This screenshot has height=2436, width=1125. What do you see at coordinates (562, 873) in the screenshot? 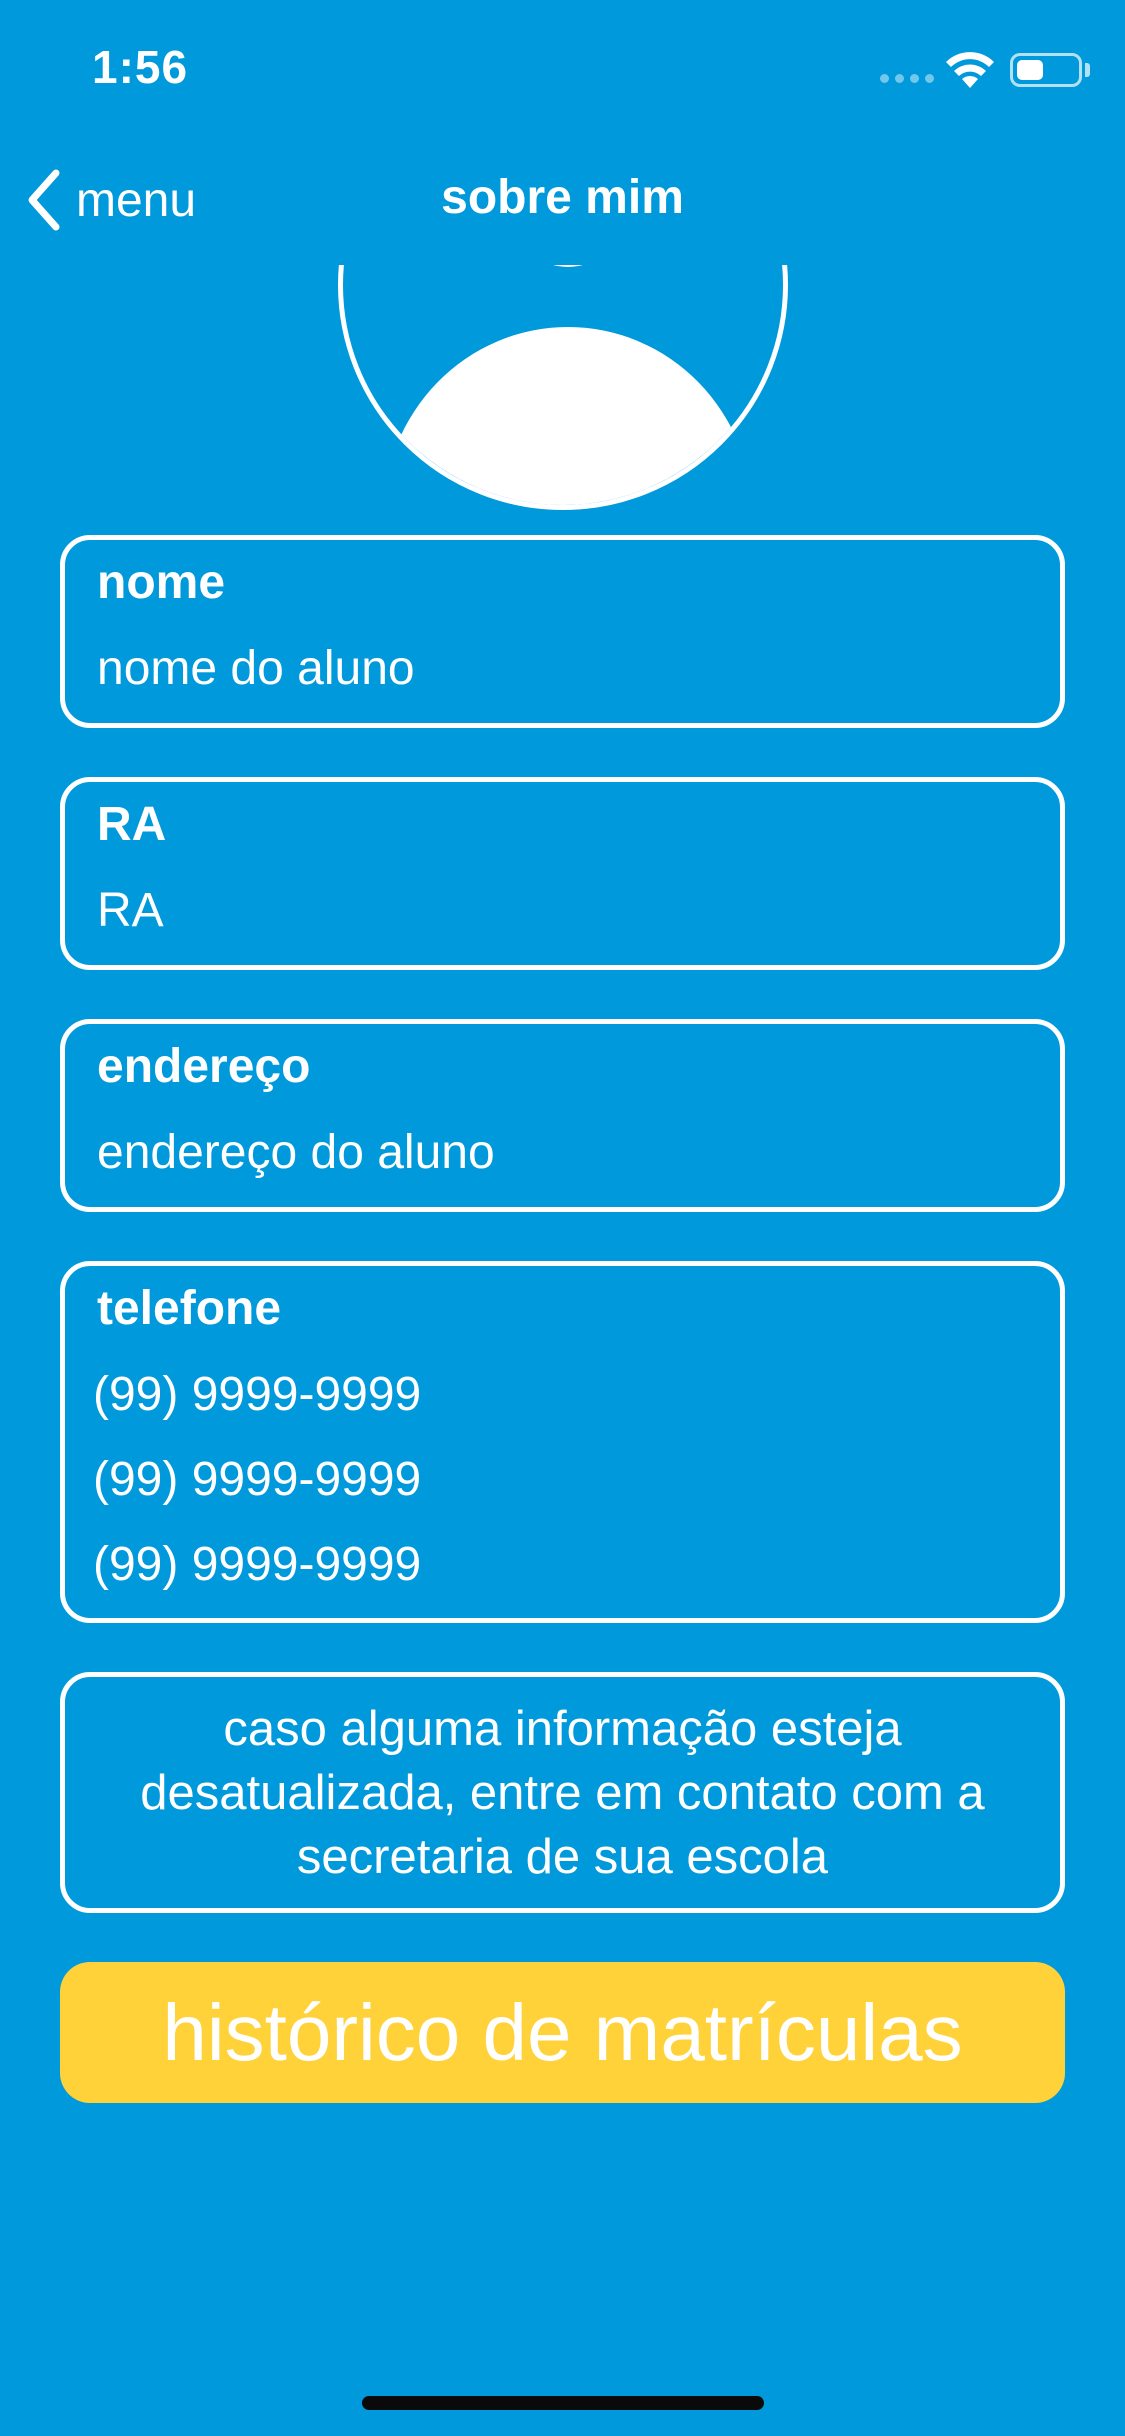
I see `ra-card: RA RA` at bounding box center [562, 873].